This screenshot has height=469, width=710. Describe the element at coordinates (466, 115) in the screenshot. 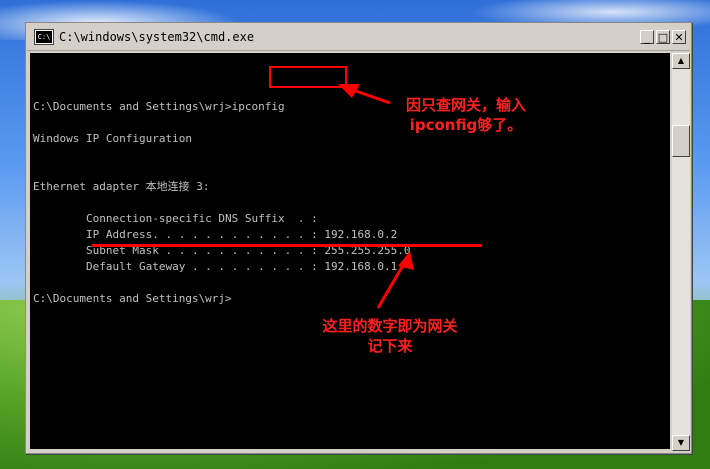

I see `annotation-top: 因只查网关，输入 ipconfig够了。` at that location.